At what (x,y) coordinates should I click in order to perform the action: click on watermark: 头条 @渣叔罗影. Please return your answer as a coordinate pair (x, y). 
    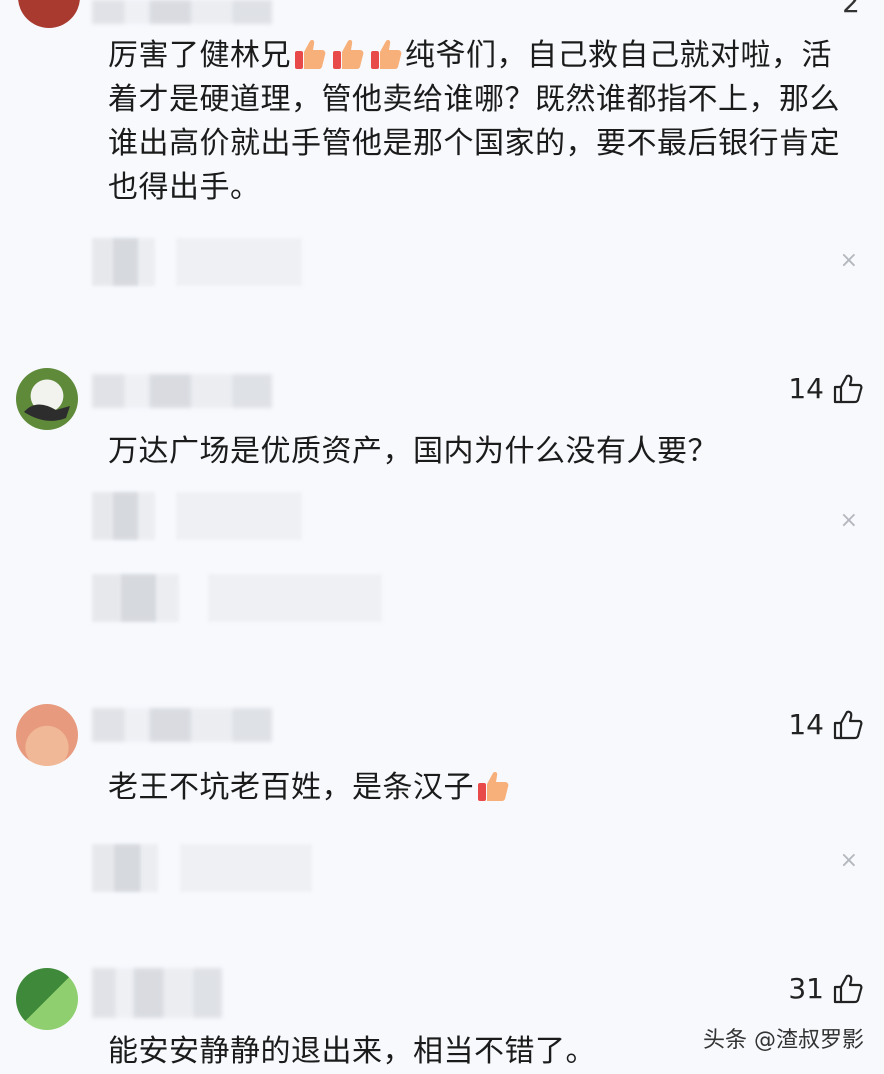
    Looking at the image, I should click on (783, 1040).